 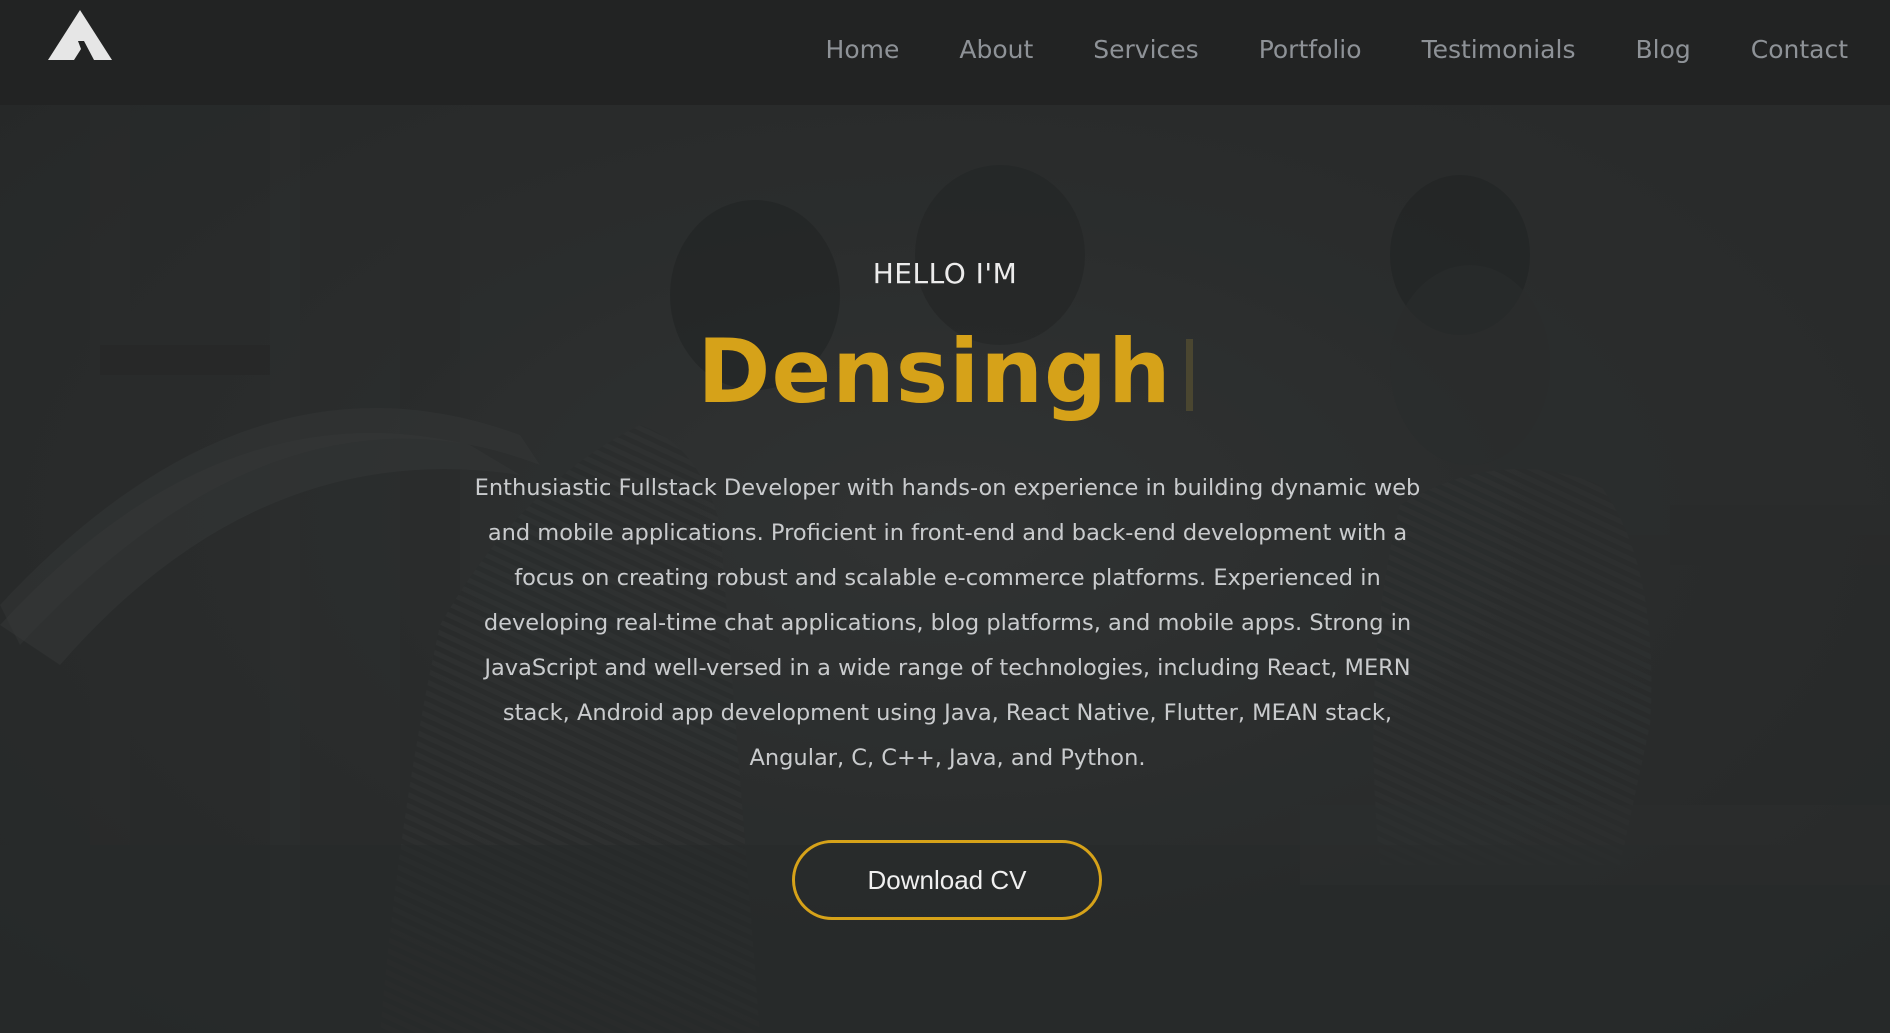 I want to click on hero-name: Densingh, so click(x=934, y=371).